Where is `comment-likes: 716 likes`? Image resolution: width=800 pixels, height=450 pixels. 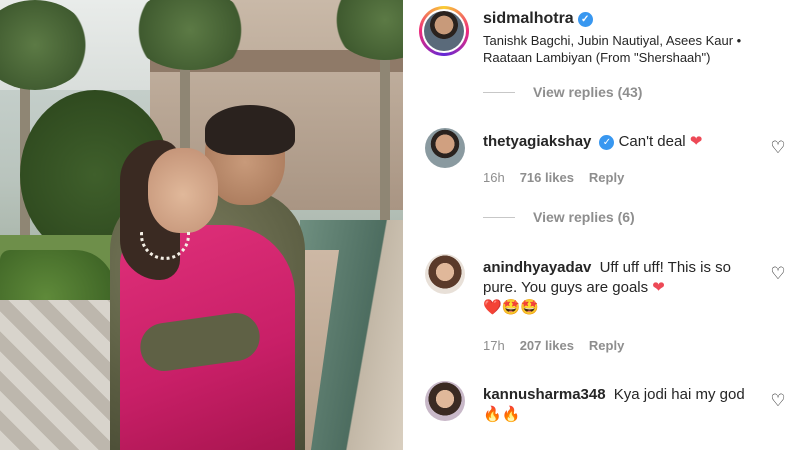 comment-likes: 716 likes is located at coordinates (547, 177).